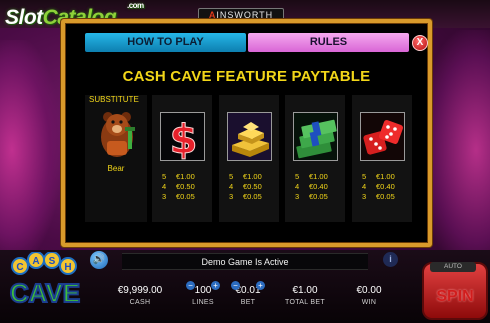 The width and height of the screenshot is (490, 323). What do you see at coordinates (203, 294) in the screenshot?
I see `lines-display: − + 100 LINES` at bounding box center [203, 294].